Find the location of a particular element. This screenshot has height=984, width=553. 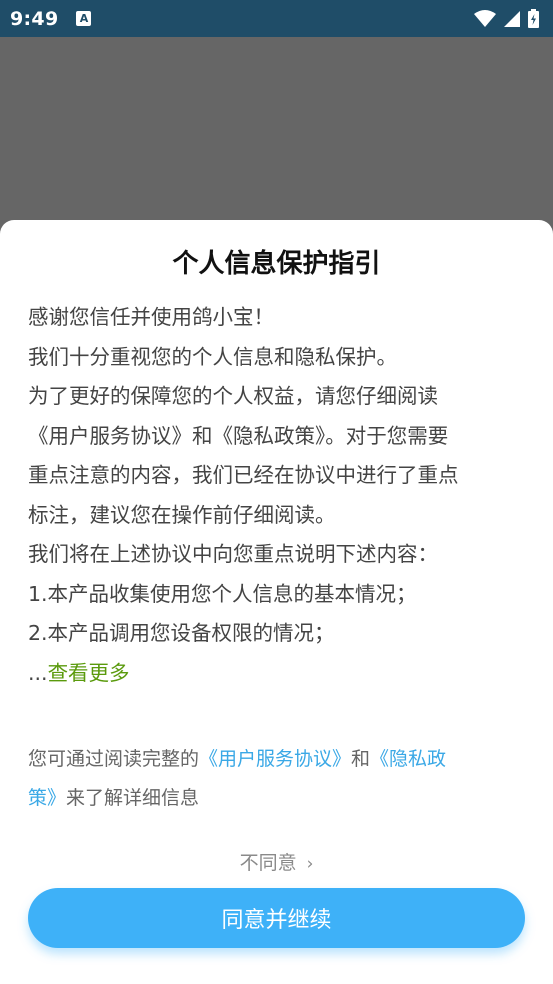

notice-suffix: 来了解详细信息 is located at coordinates (133, 798).